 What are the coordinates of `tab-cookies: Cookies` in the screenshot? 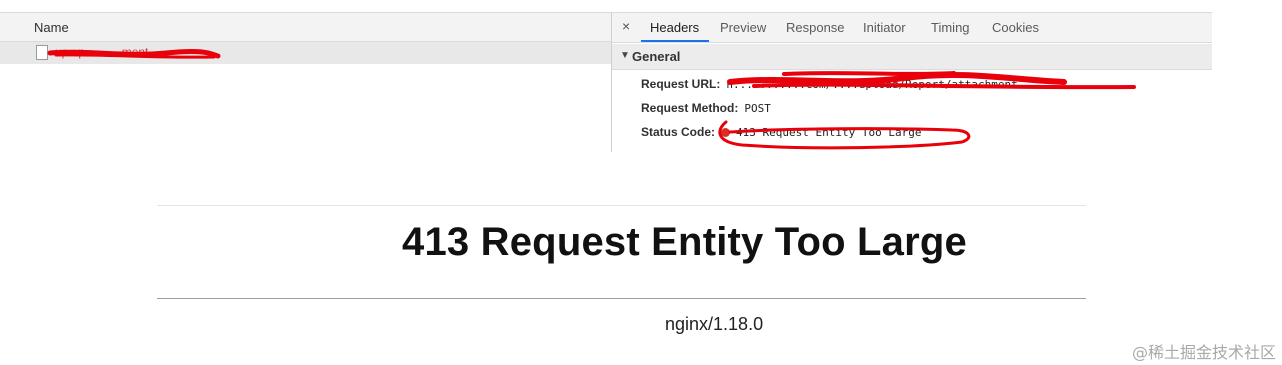 It's located at (1015, 27).